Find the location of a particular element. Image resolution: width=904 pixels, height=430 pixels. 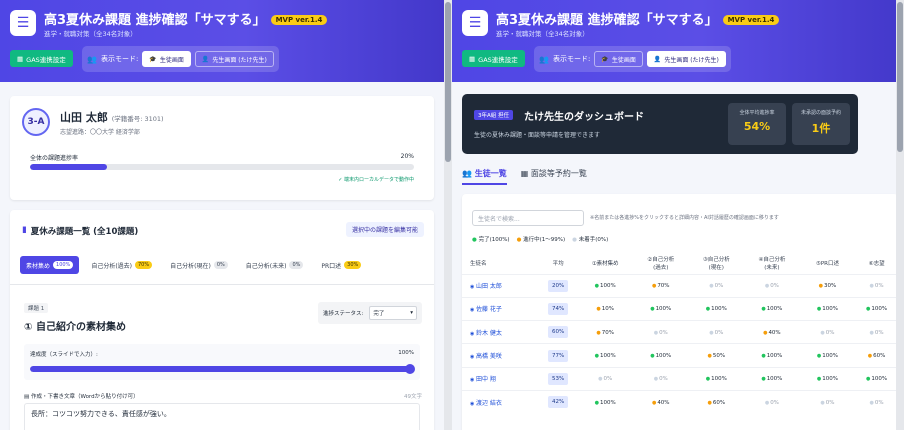

progress-slider is located at coordinates (220, 369).